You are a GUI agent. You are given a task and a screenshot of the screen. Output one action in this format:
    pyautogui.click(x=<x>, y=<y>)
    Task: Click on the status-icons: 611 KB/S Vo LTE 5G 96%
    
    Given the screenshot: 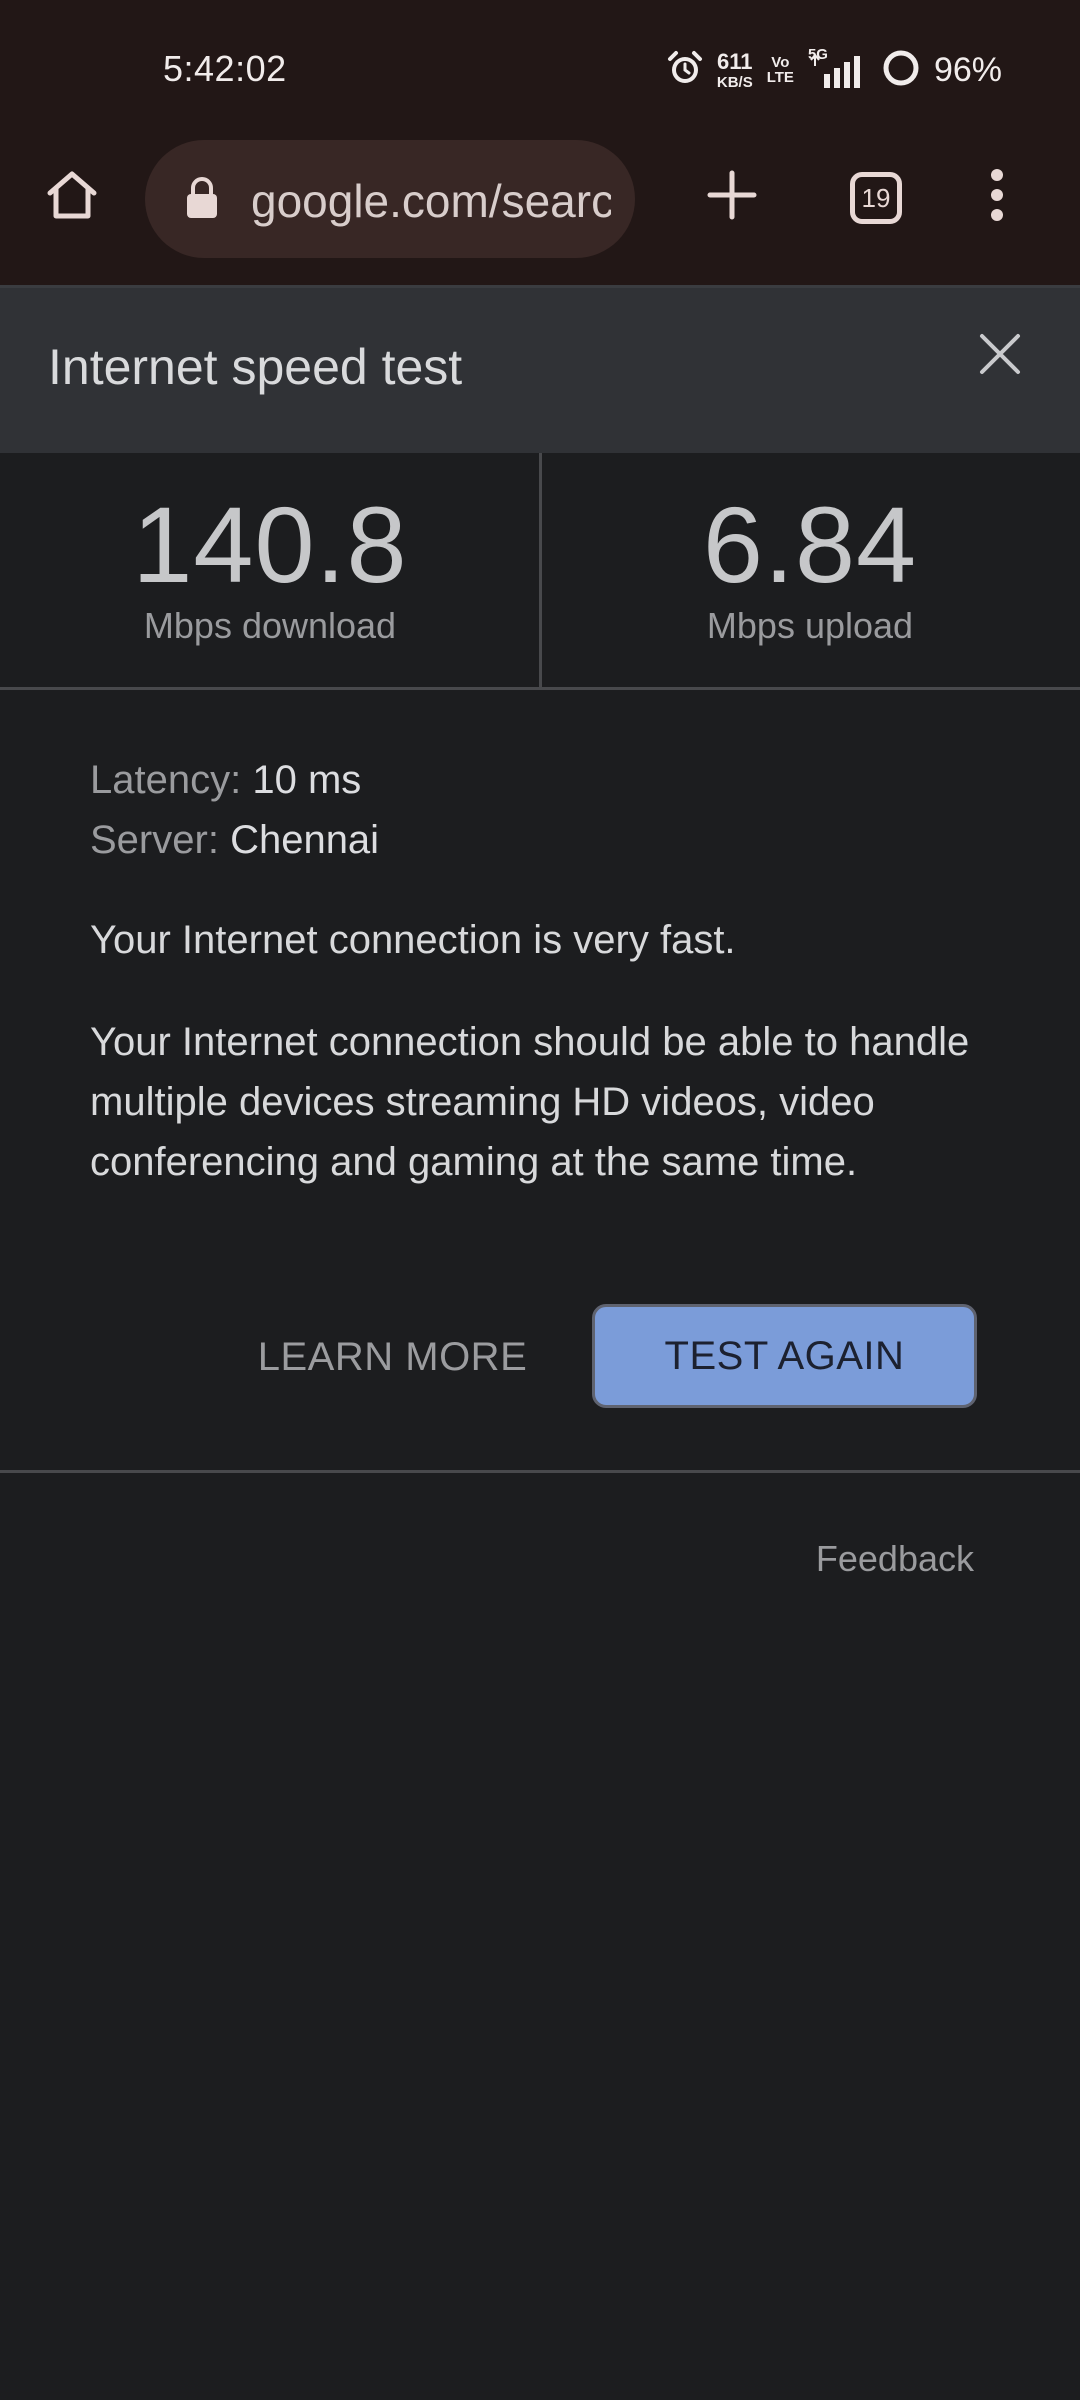 What is the action you would take?
    pyautogui.click(x=834, y=69)
    